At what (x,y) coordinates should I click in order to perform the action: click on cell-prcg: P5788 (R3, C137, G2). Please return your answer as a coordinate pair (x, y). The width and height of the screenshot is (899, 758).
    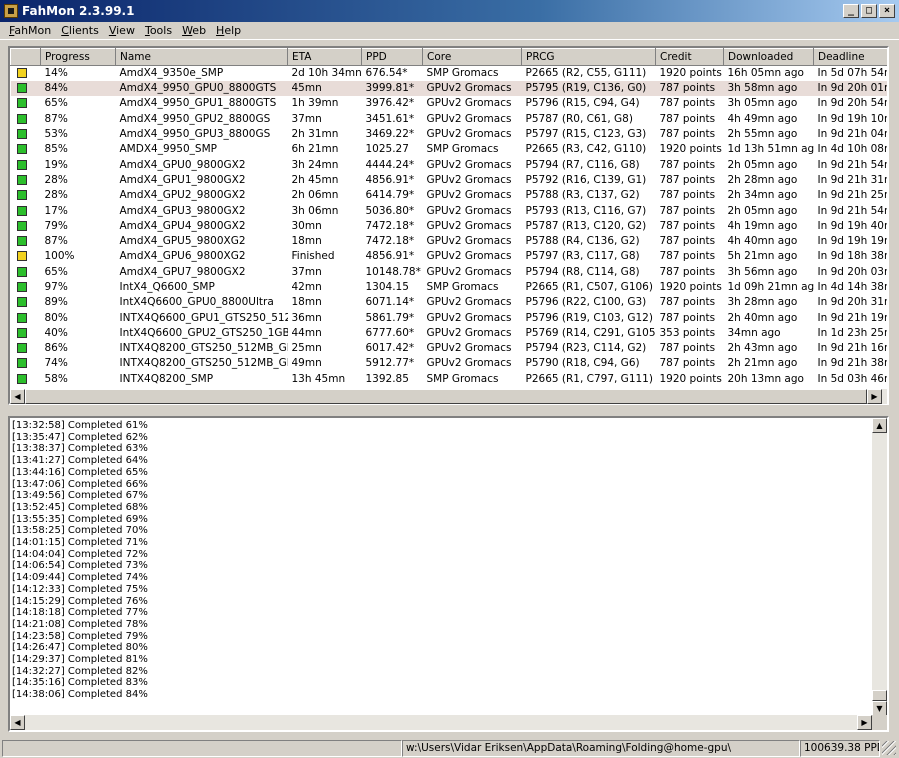
    Looking at the image, I should click on (582, 195).